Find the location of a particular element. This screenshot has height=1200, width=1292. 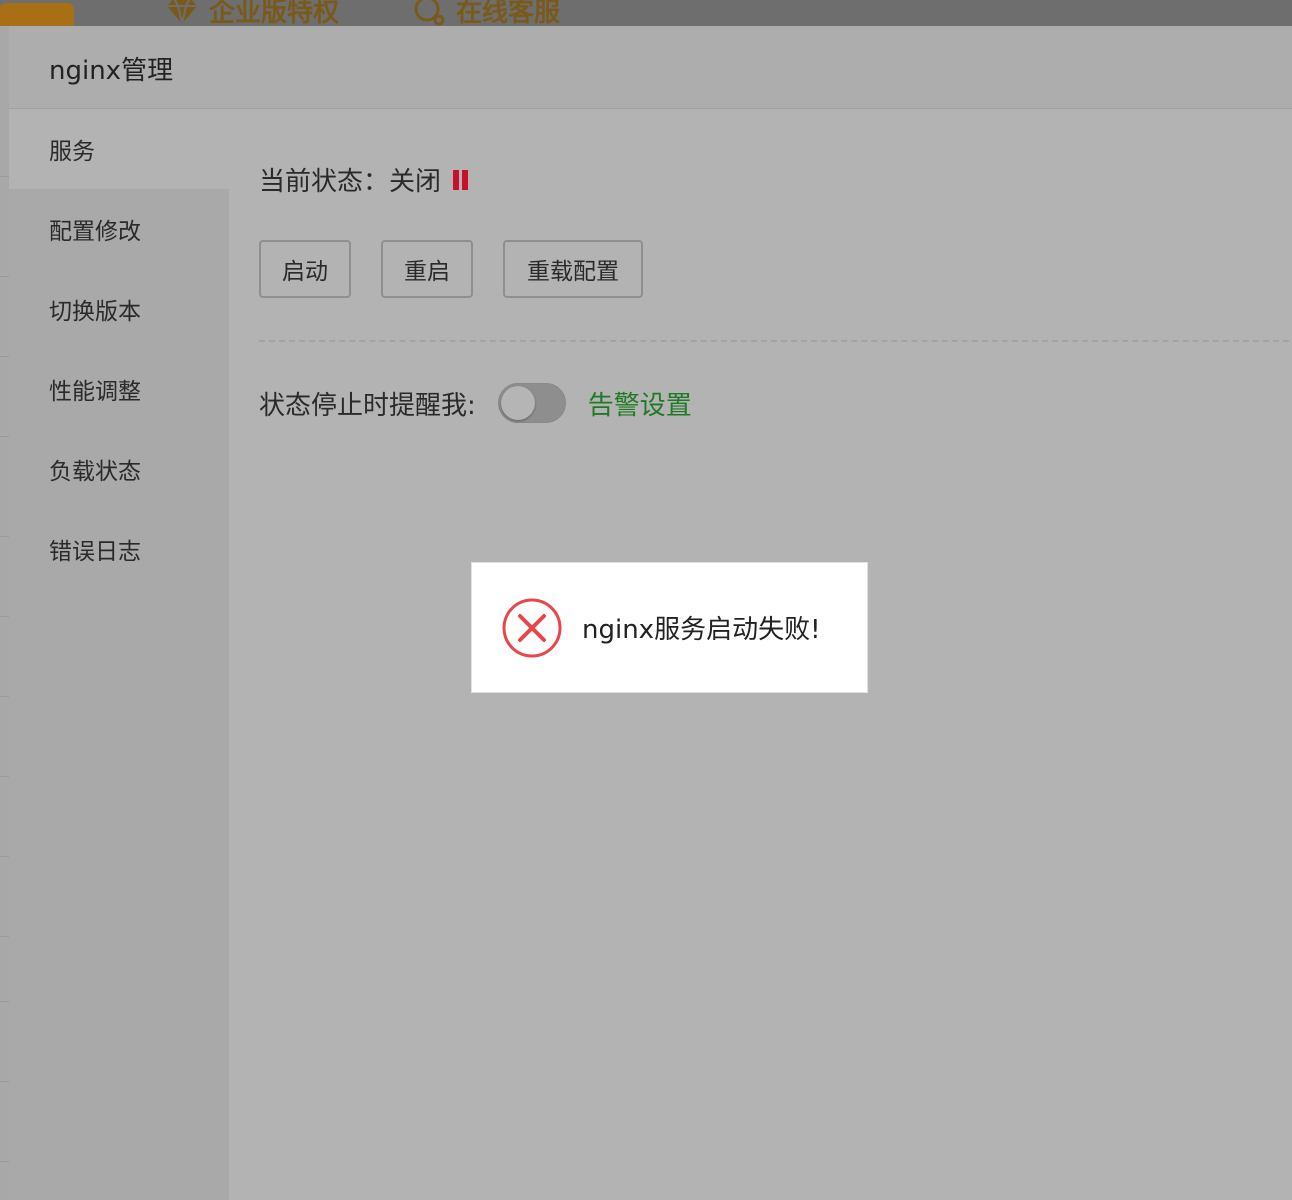

background-header: 企业版特权 在线客服 is located at coordinates (646, 13).